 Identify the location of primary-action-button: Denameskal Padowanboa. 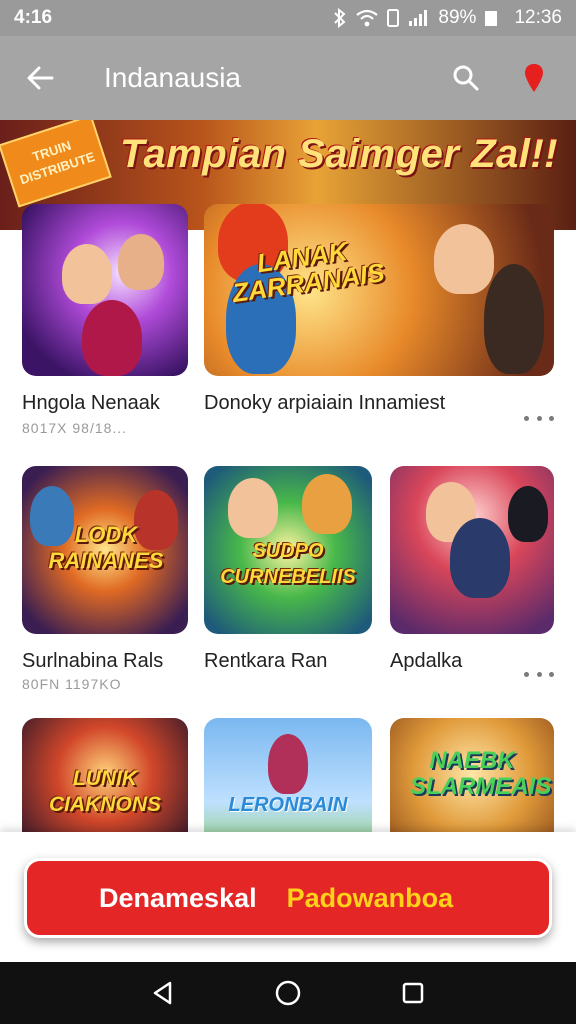
(288, 898).